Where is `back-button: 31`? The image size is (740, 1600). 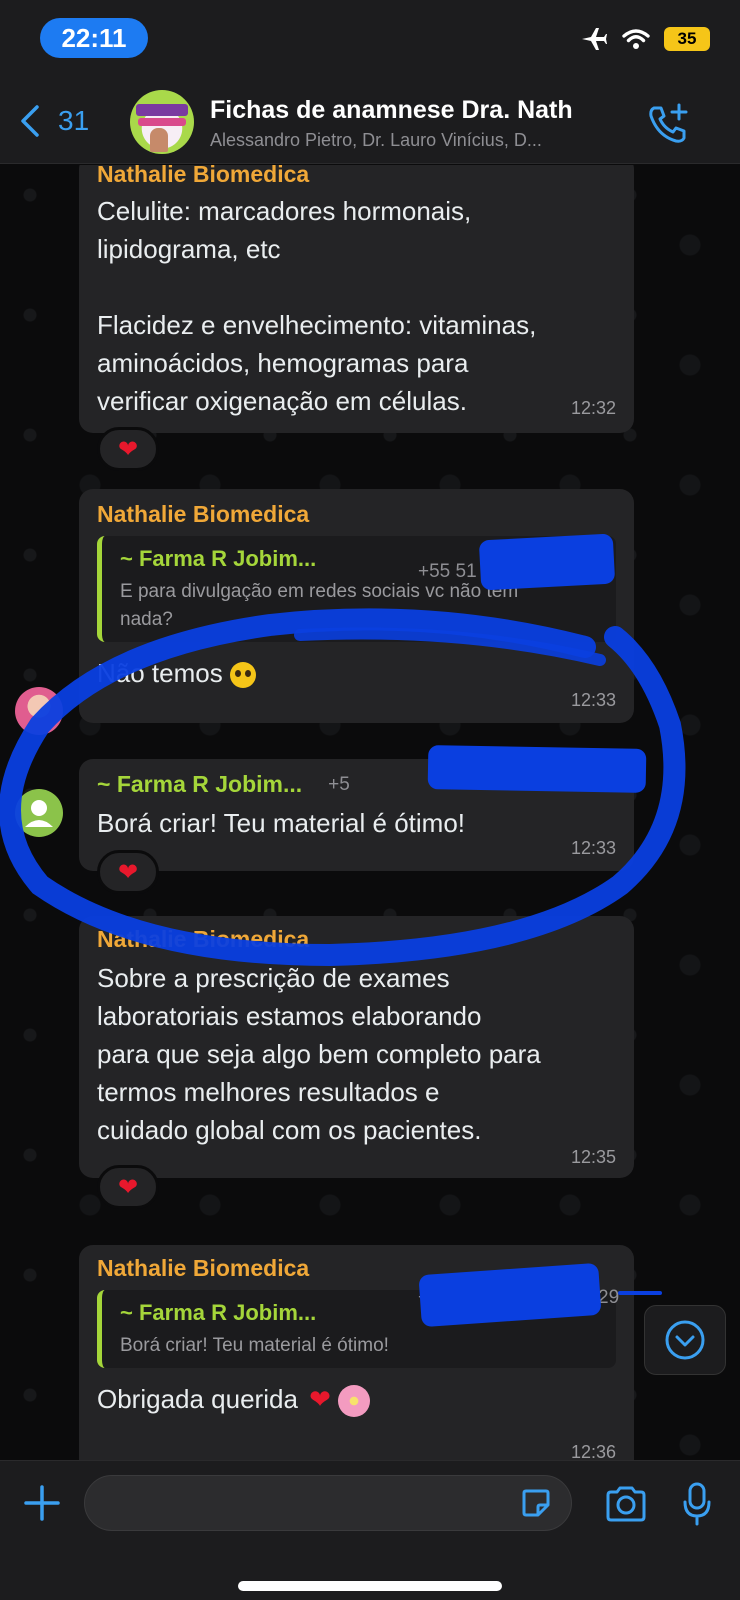
back-button: 31 is located at coordinates (54, 121).